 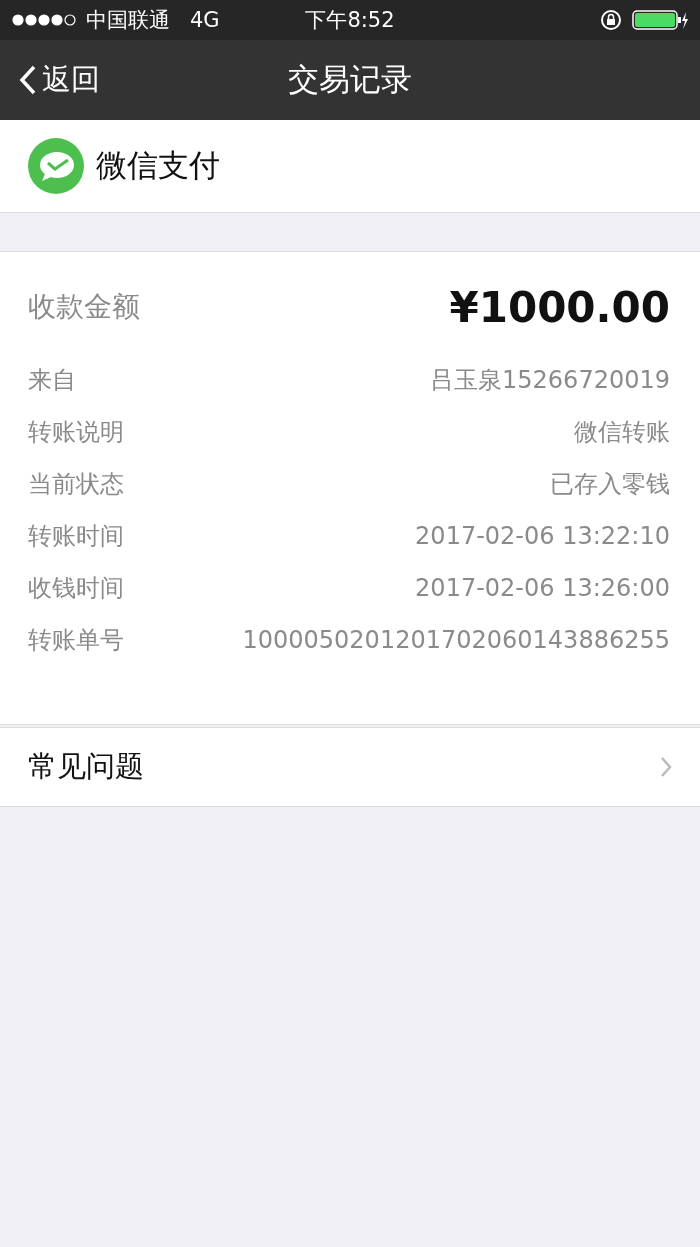 I want to click on detail-value: 2017-02-06 13:22:10, so click(x=542, y=536).